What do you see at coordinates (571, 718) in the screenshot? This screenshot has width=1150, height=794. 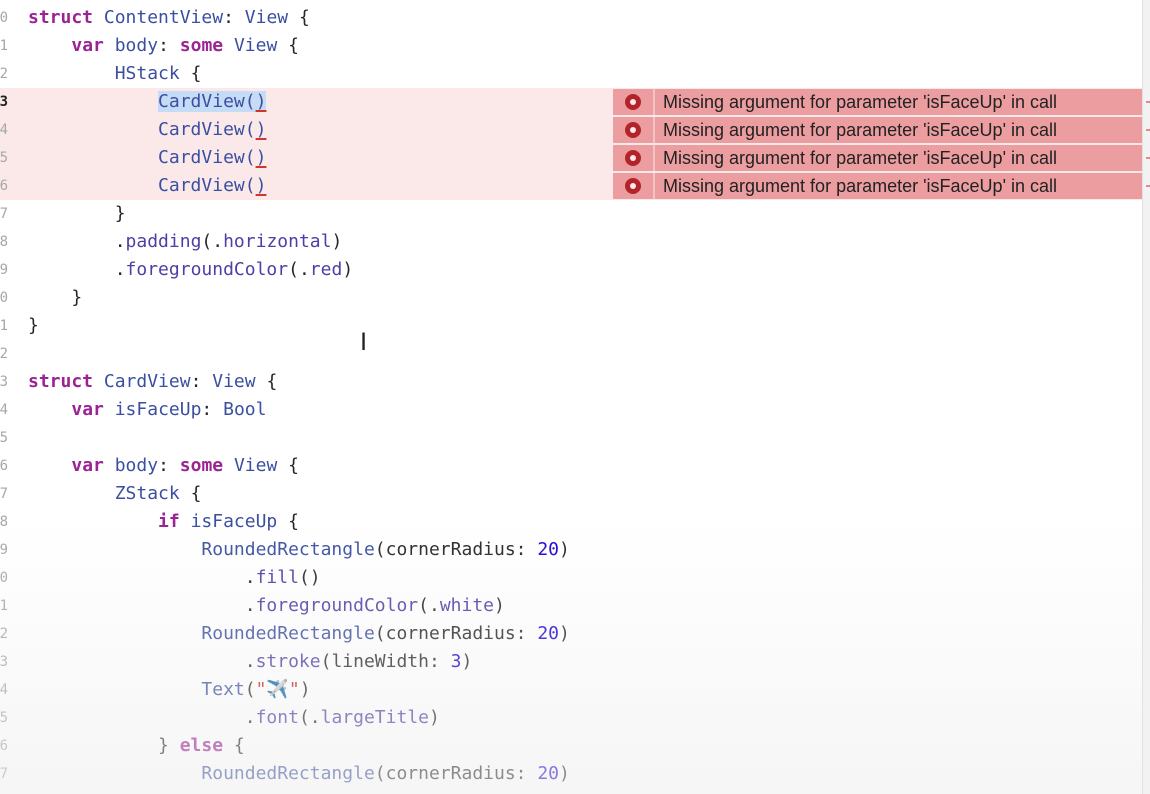 I see `code-line: 5 .font(.largeTitle)` at bounding box center [571, 718].